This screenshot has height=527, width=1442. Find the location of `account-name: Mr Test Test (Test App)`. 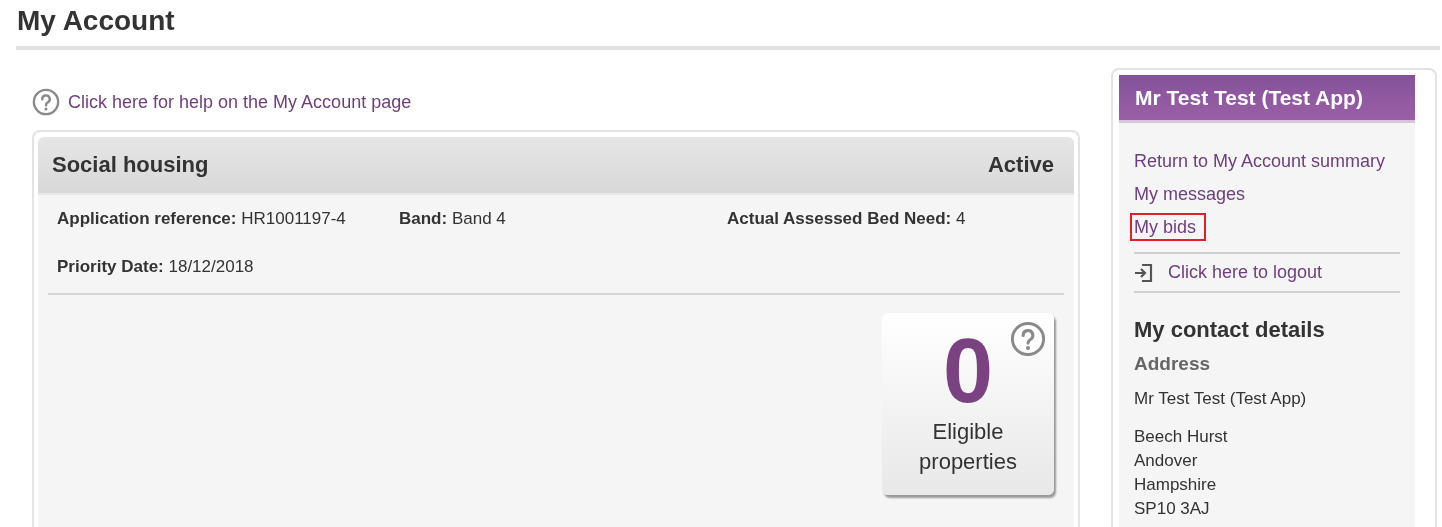

account-name: Mr Test Test (Test App) is located at coordinates (1249, 97).